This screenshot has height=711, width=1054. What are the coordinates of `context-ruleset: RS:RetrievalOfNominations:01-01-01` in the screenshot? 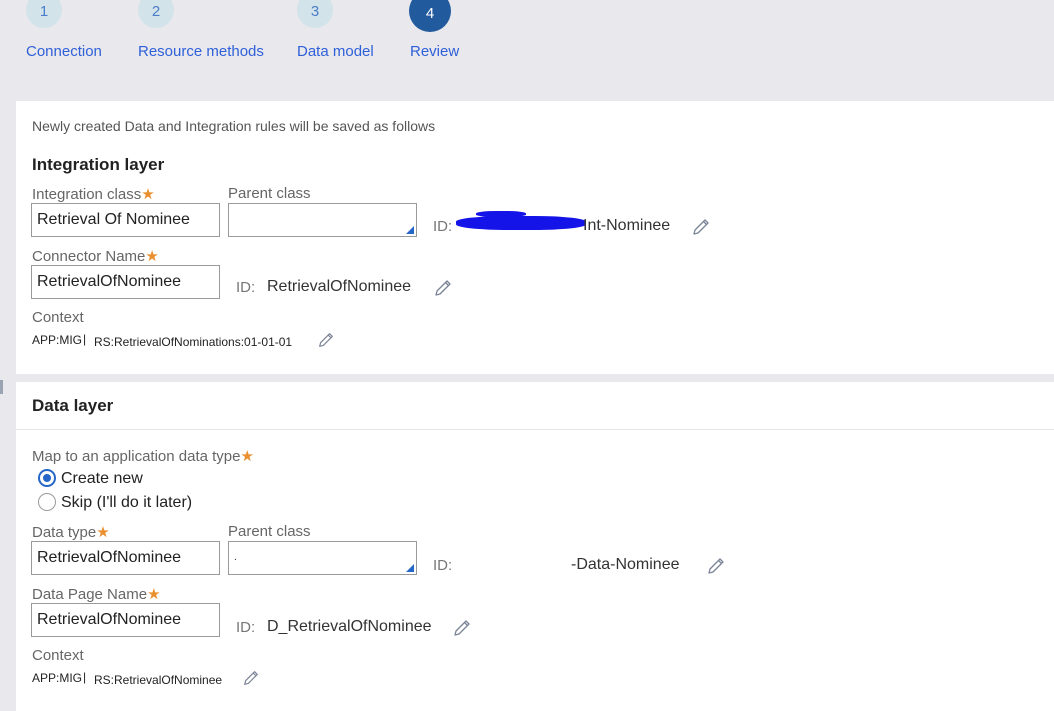 It's located at (193, 342).